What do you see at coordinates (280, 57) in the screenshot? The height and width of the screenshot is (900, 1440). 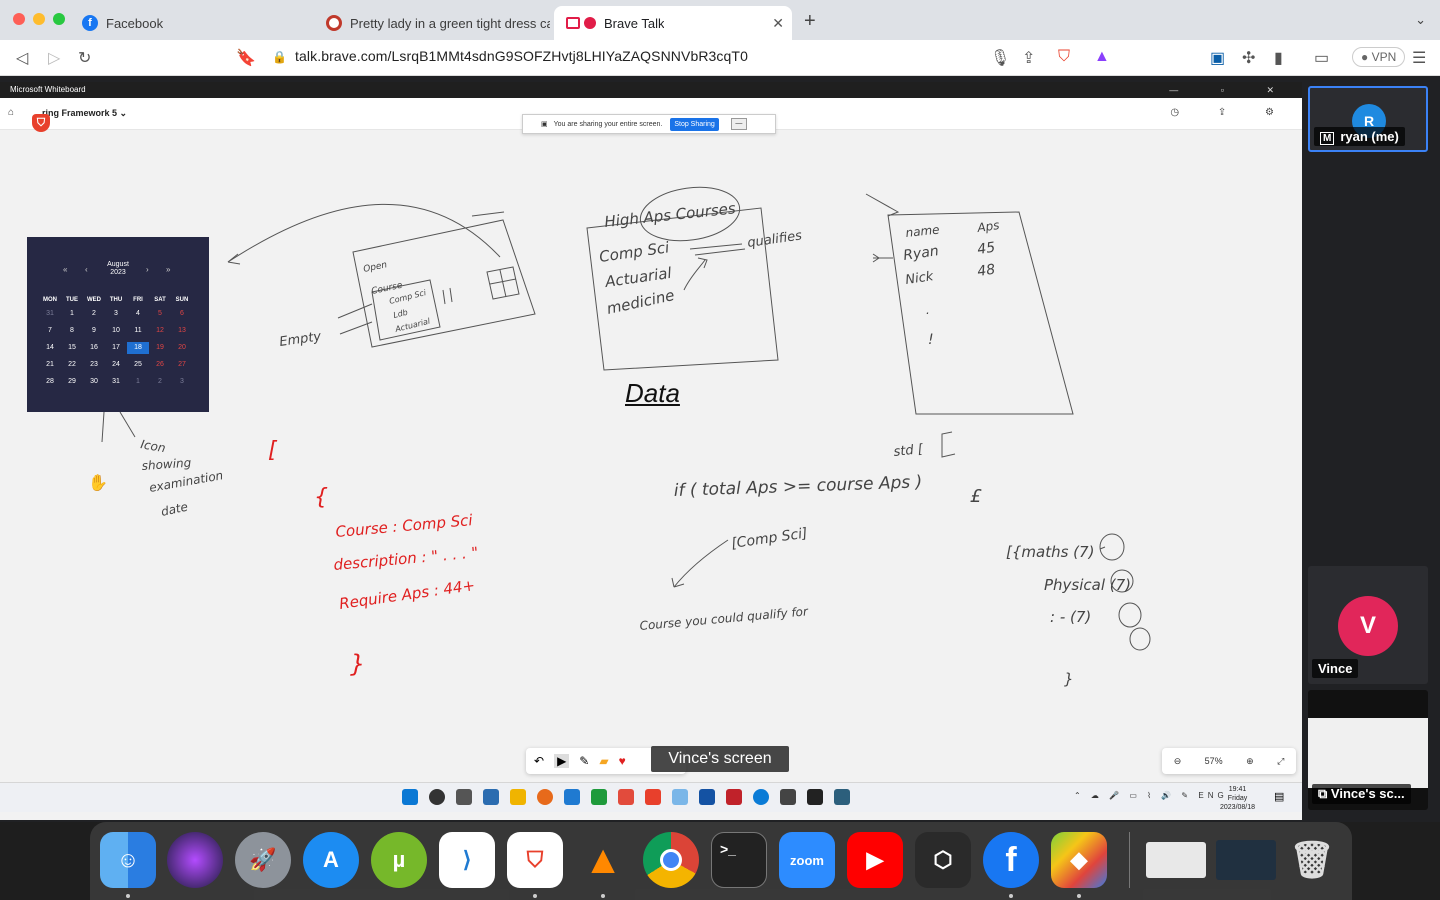 I see `lock-icon: 🔒` at bounding box center [280, 57].